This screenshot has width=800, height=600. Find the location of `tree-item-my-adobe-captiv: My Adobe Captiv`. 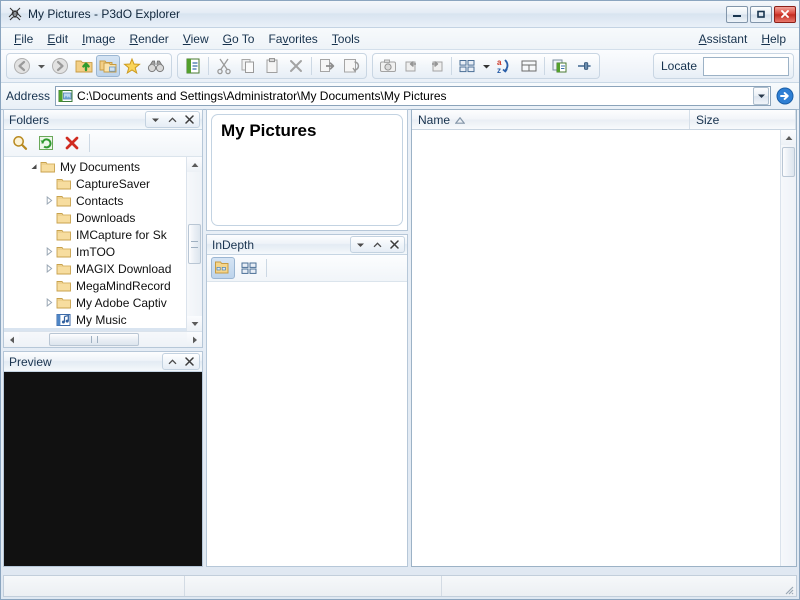

tree-item-my-adobe-captiv: My Adobe Captiv is located at coordinates (95, 302).